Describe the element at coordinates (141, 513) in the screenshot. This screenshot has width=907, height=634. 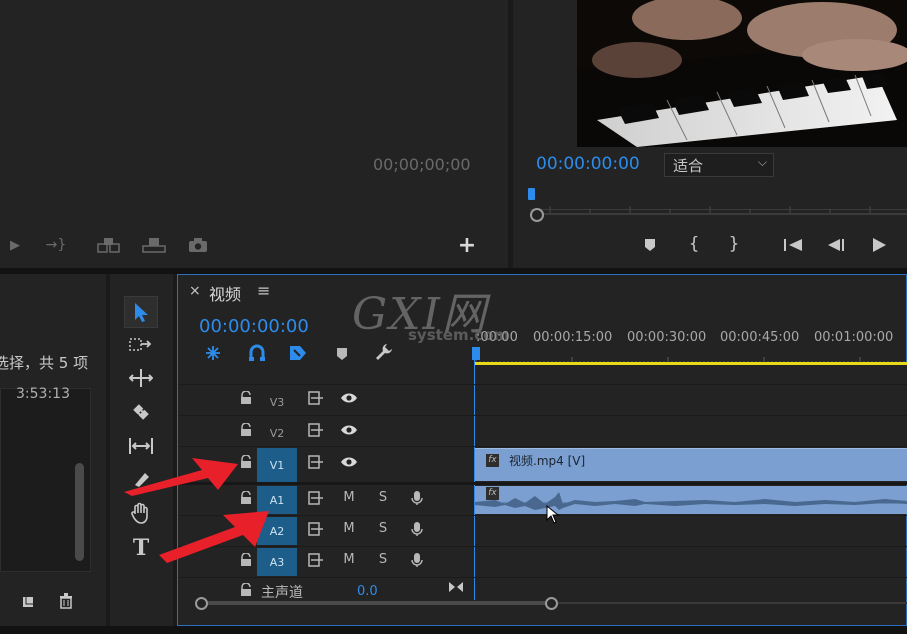
I see `hand-tool` at that location.